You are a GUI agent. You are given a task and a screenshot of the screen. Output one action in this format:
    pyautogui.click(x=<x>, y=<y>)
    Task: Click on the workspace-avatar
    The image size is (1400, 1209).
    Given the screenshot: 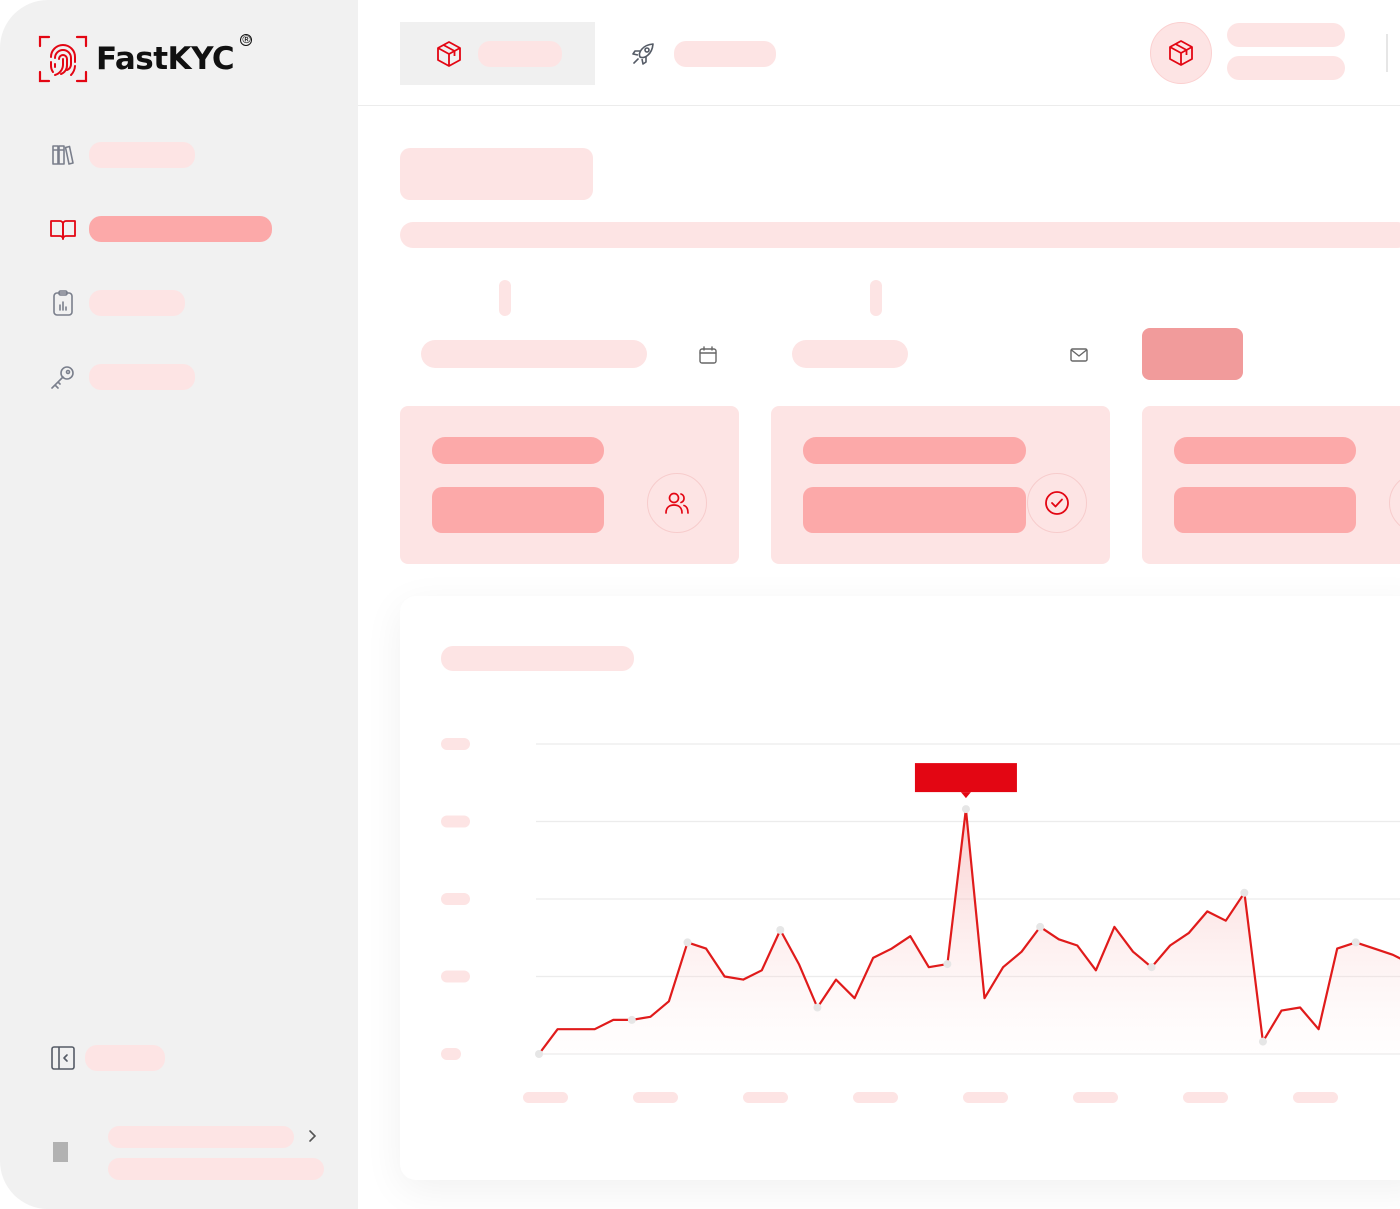 What is the action you would take?
    pyautogui.click(x=1181, y=53)
    